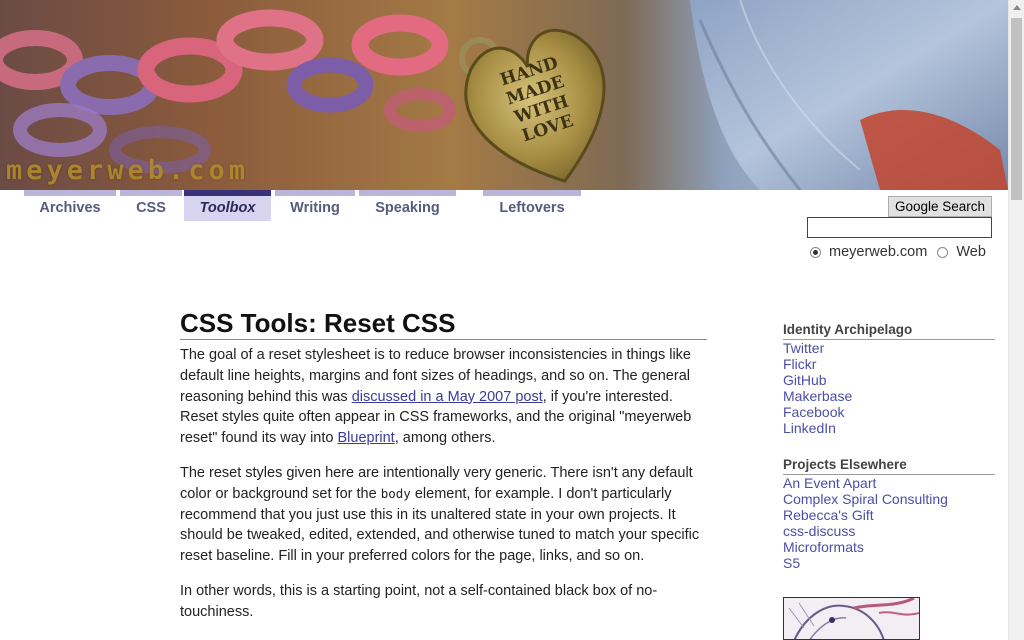  What do you see at coordinates (227, 205) in the screenshot?
I see `nav-item-toolbox: Toolbox` at bounding box center [227, 205].